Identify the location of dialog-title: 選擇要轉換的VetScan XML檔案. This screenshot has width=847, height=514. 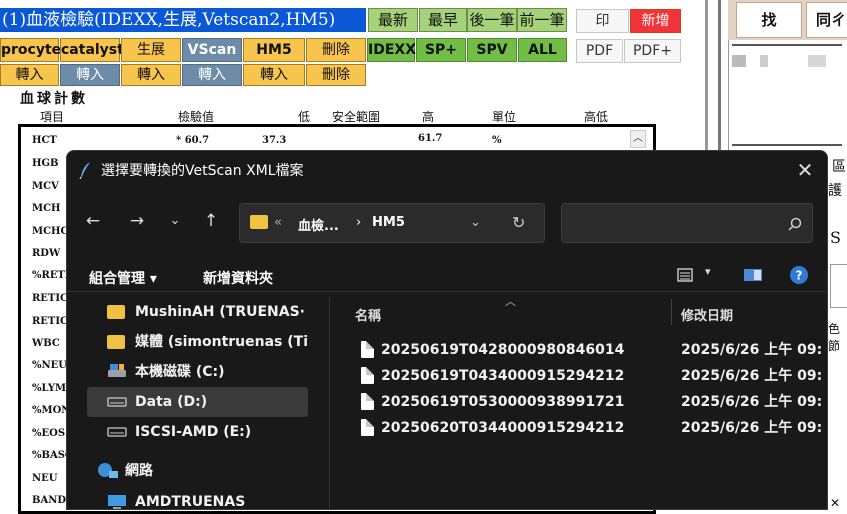
(202, 171).